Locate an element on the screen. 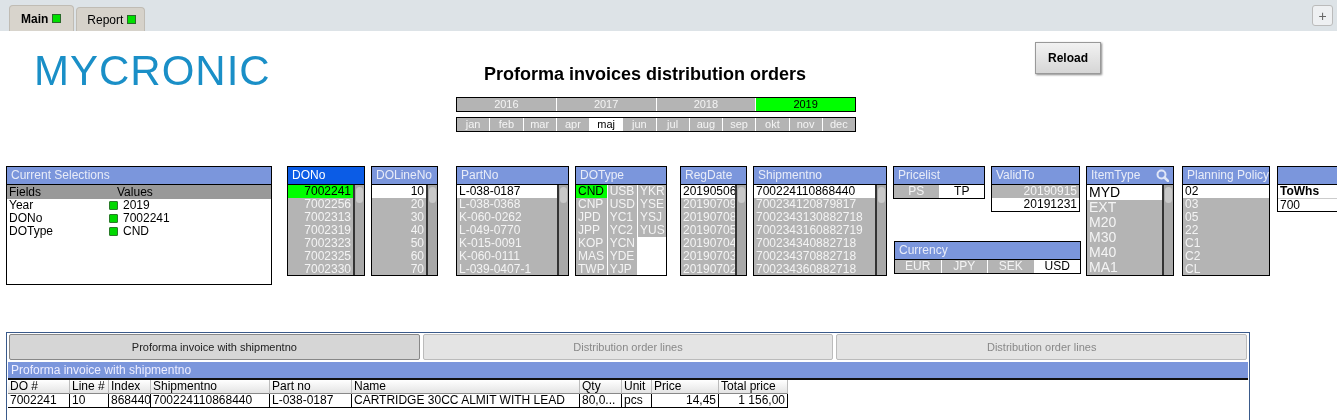 The height and width of the screenshot is (420, 1337). month-item: dec is located at coordinates (838, 124).